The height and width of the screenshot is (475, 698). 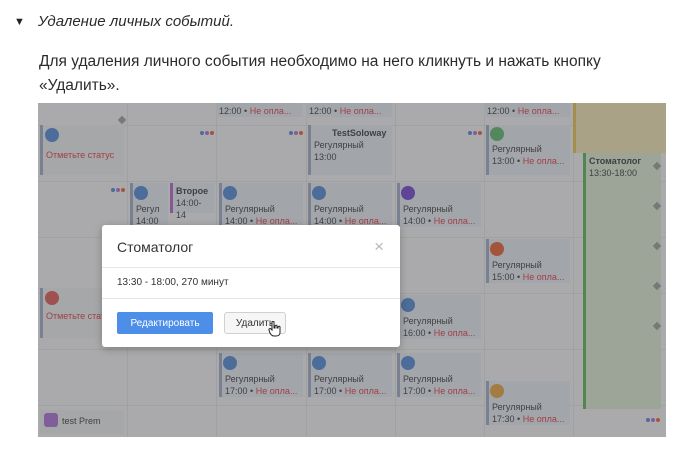 What do you see at coordinates (155, 247) in the screenshot?
I see `modal-title: Стоматолог` at bounding box center [155, 247].